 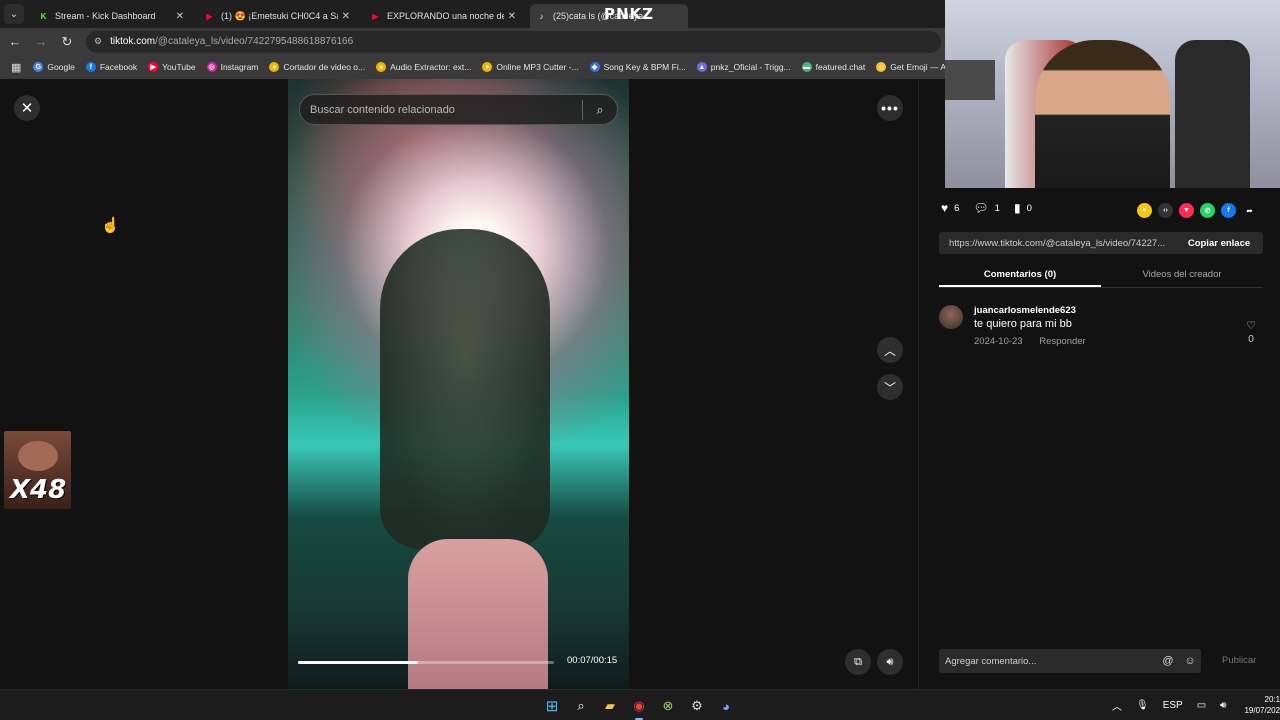 What do you see at coordinates (41, 41) in the screenshot?
I see `forward-icon: →` at bounding box center [41, 41].